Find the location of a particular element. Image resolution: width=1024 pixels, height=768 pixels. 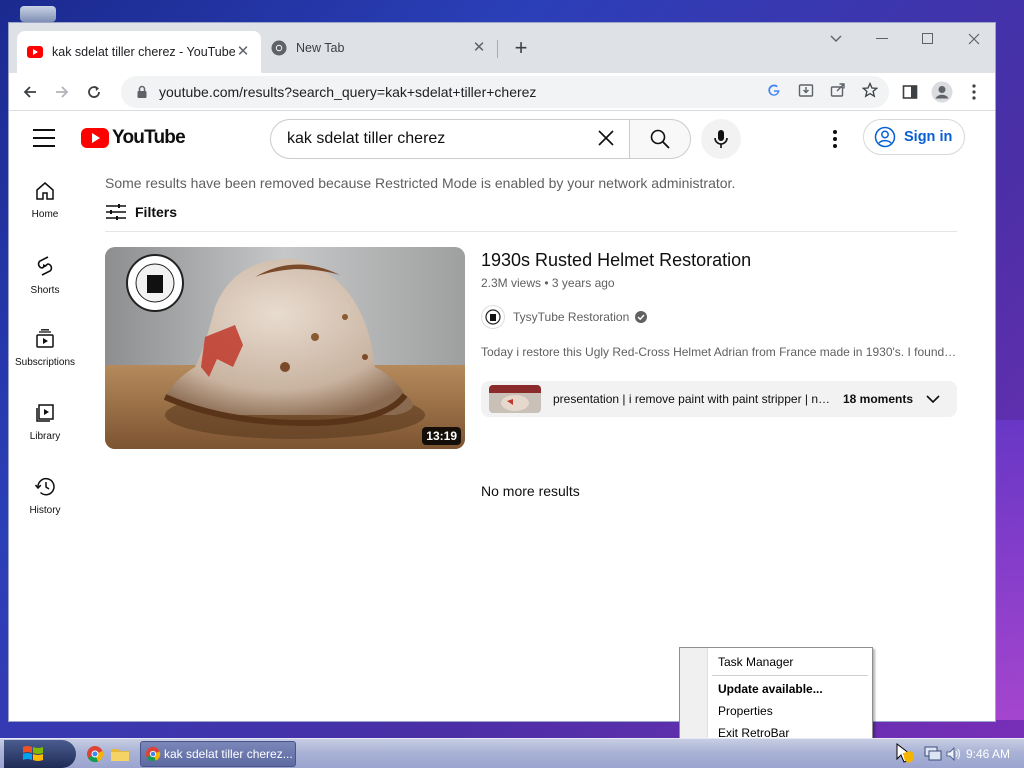

tab-search-icon is located at coordinates (836, 39).